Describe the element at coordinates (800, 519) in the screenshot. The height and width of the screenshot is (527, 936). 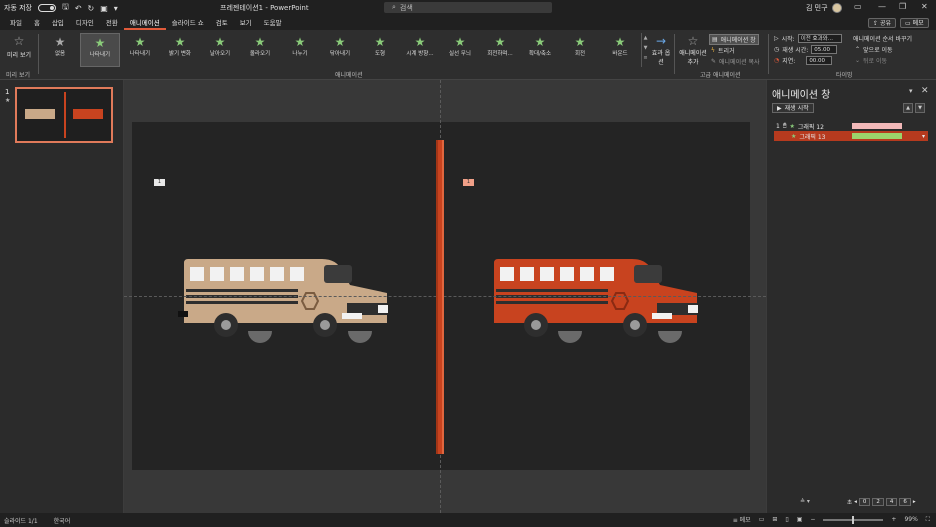
I see `slideshow-view-icon: ▣` at that location.